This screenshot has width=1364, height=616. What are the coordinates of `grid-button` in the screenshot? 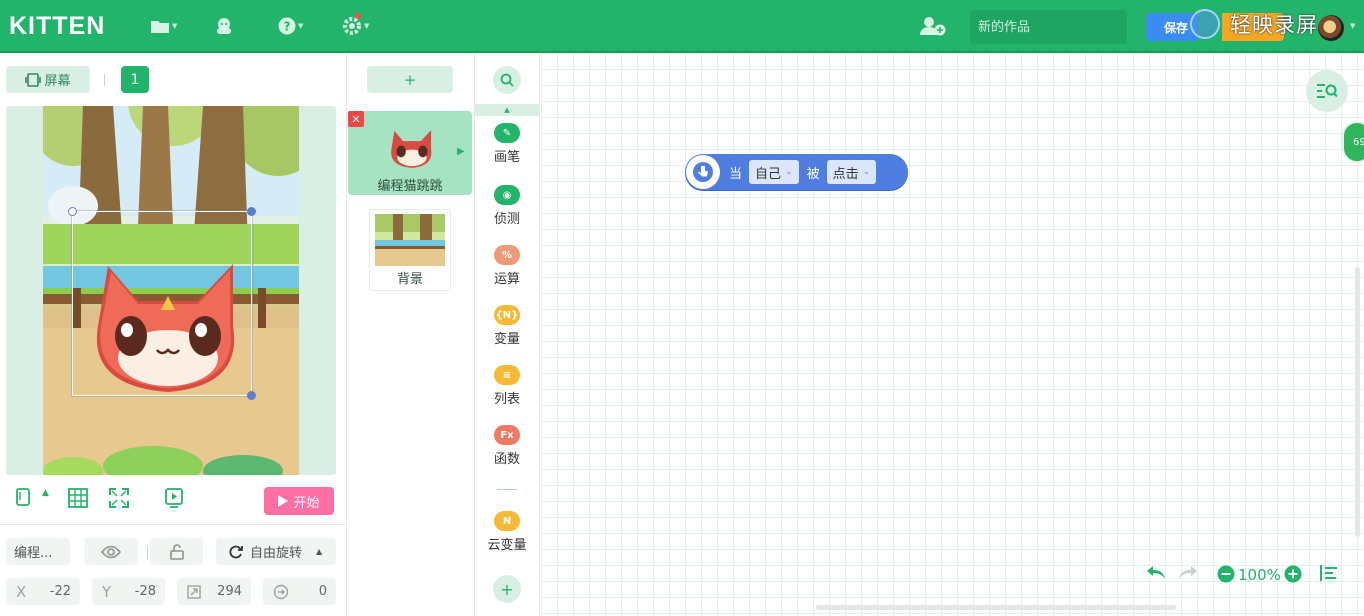 It's located at (78, 498).